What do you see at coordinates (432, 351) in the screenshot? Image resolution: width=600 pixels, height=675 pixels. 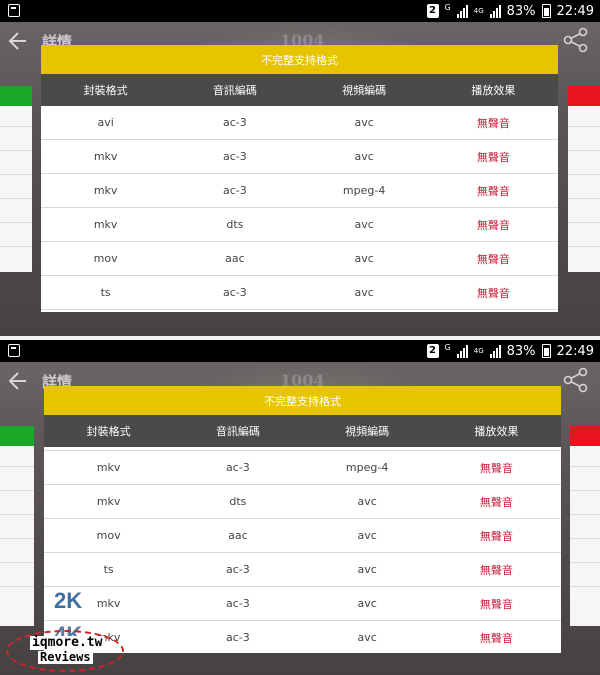 I see `sim-badge: 2` at bounding box center [432, 351].